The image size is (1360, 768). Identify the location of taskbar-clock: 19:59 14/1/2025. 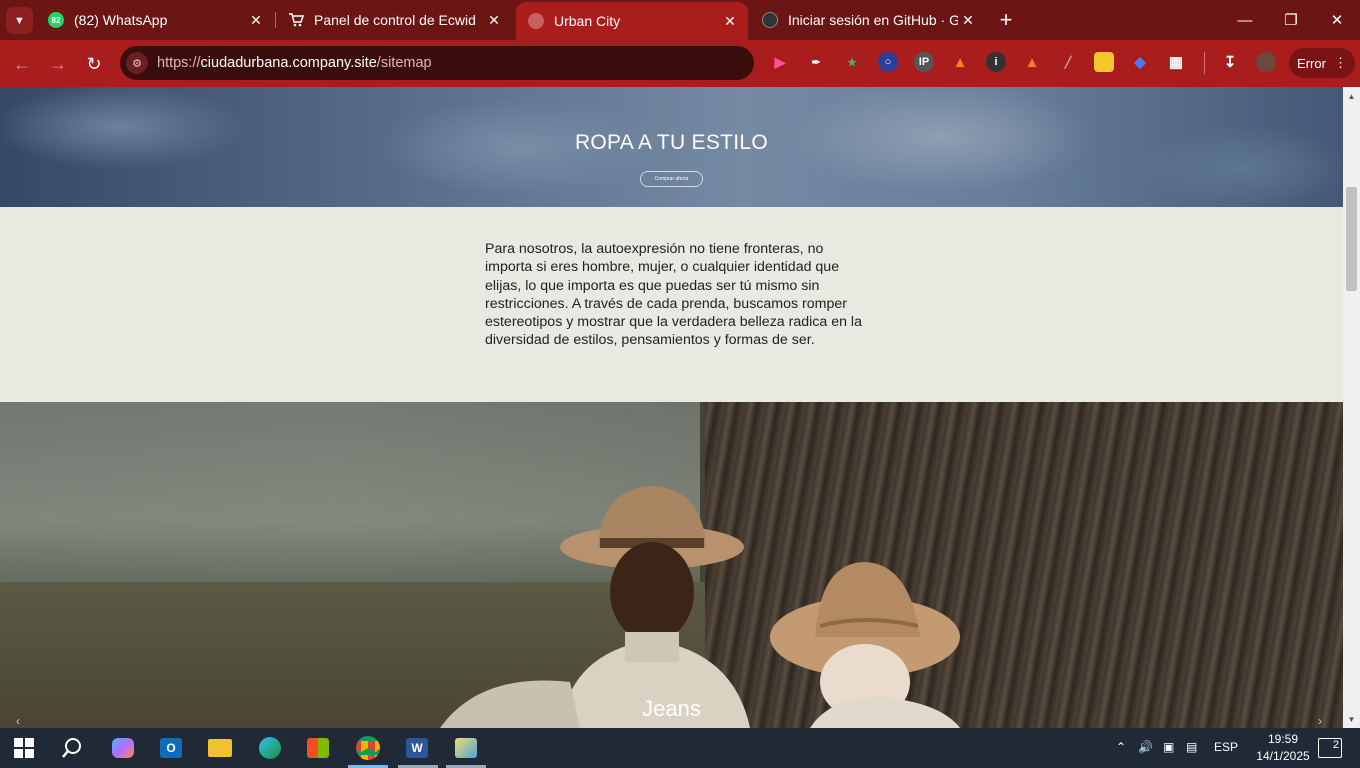
(1283, 748).